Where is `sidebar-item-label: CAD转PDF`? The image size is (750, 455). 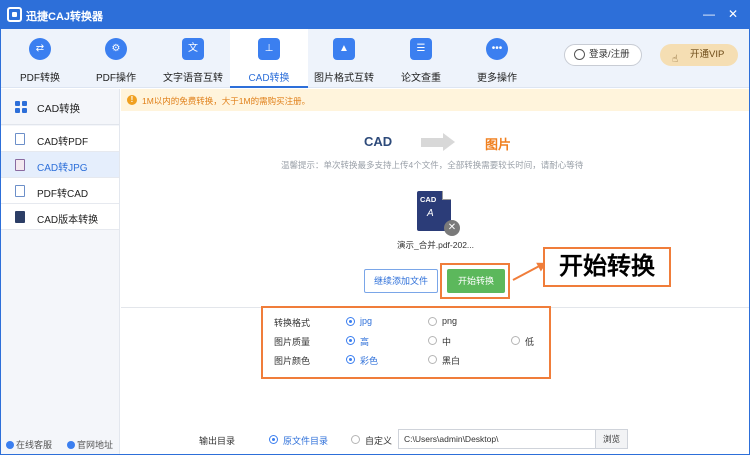 sidebar-item-label: CAD转PDF is located at coordinates (63, 142).